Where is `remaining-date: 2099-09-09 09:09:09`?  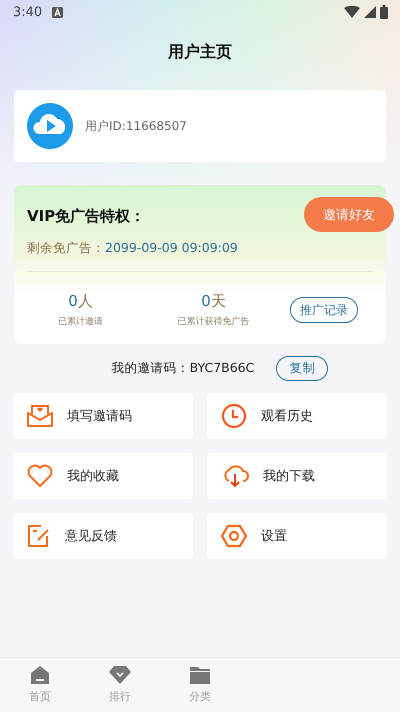
remaining-date: 2099-09-09 09:09:09 is located at coordinates (171, 248).